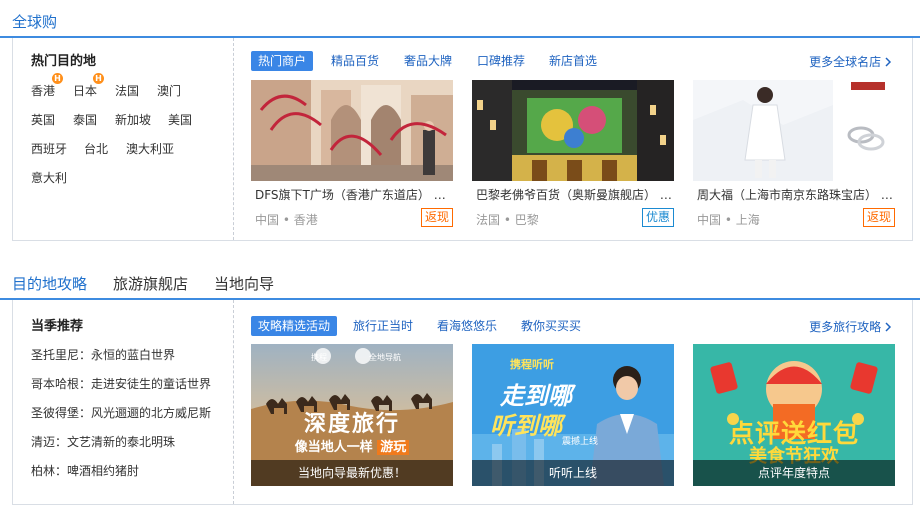  I want to click on destination-thailand: 泰国, so click(85, 119).